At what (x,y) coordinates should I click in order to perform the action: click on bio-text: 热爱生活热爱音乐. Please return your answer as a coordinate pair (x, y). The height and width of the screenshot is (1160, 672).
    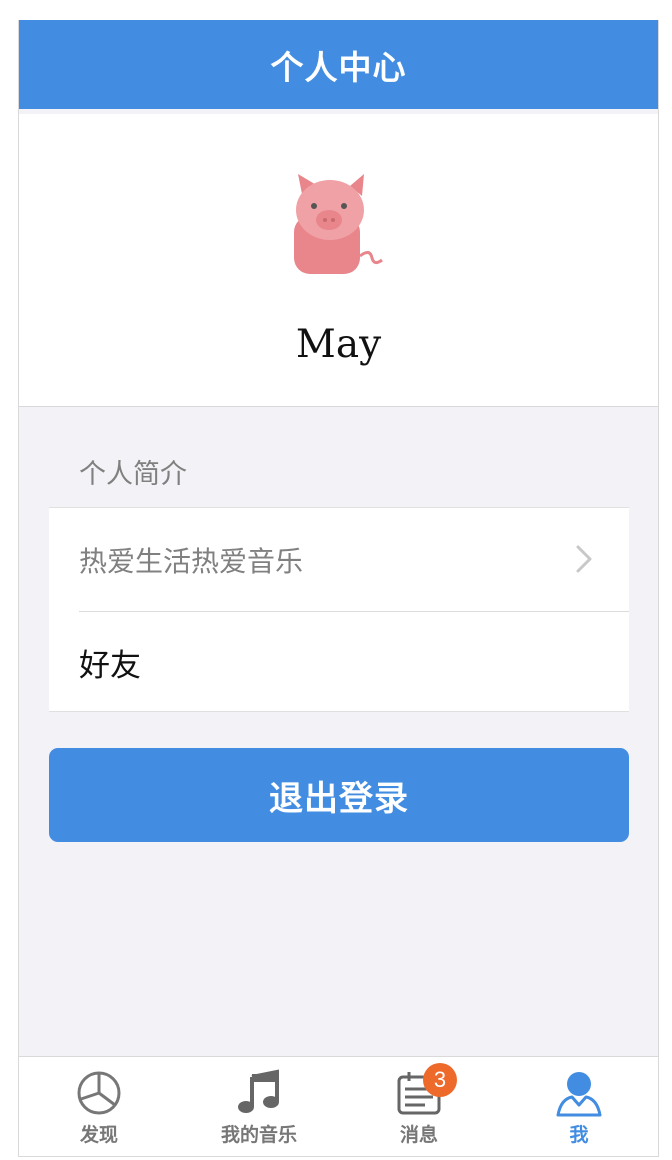
    Looking at the image, I should click on (354, 560).